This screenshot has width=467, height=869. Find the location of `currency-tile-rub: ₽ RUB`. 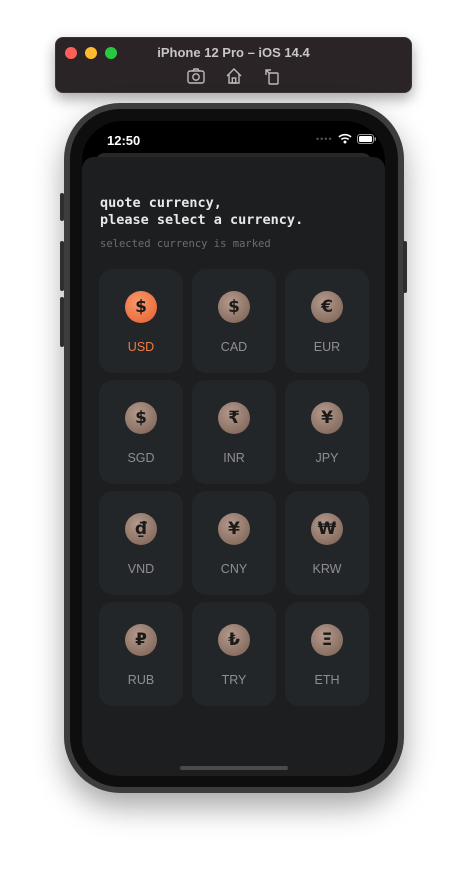

currency-tile-rub: ₽ RUB is located at coordinates (141, 654).